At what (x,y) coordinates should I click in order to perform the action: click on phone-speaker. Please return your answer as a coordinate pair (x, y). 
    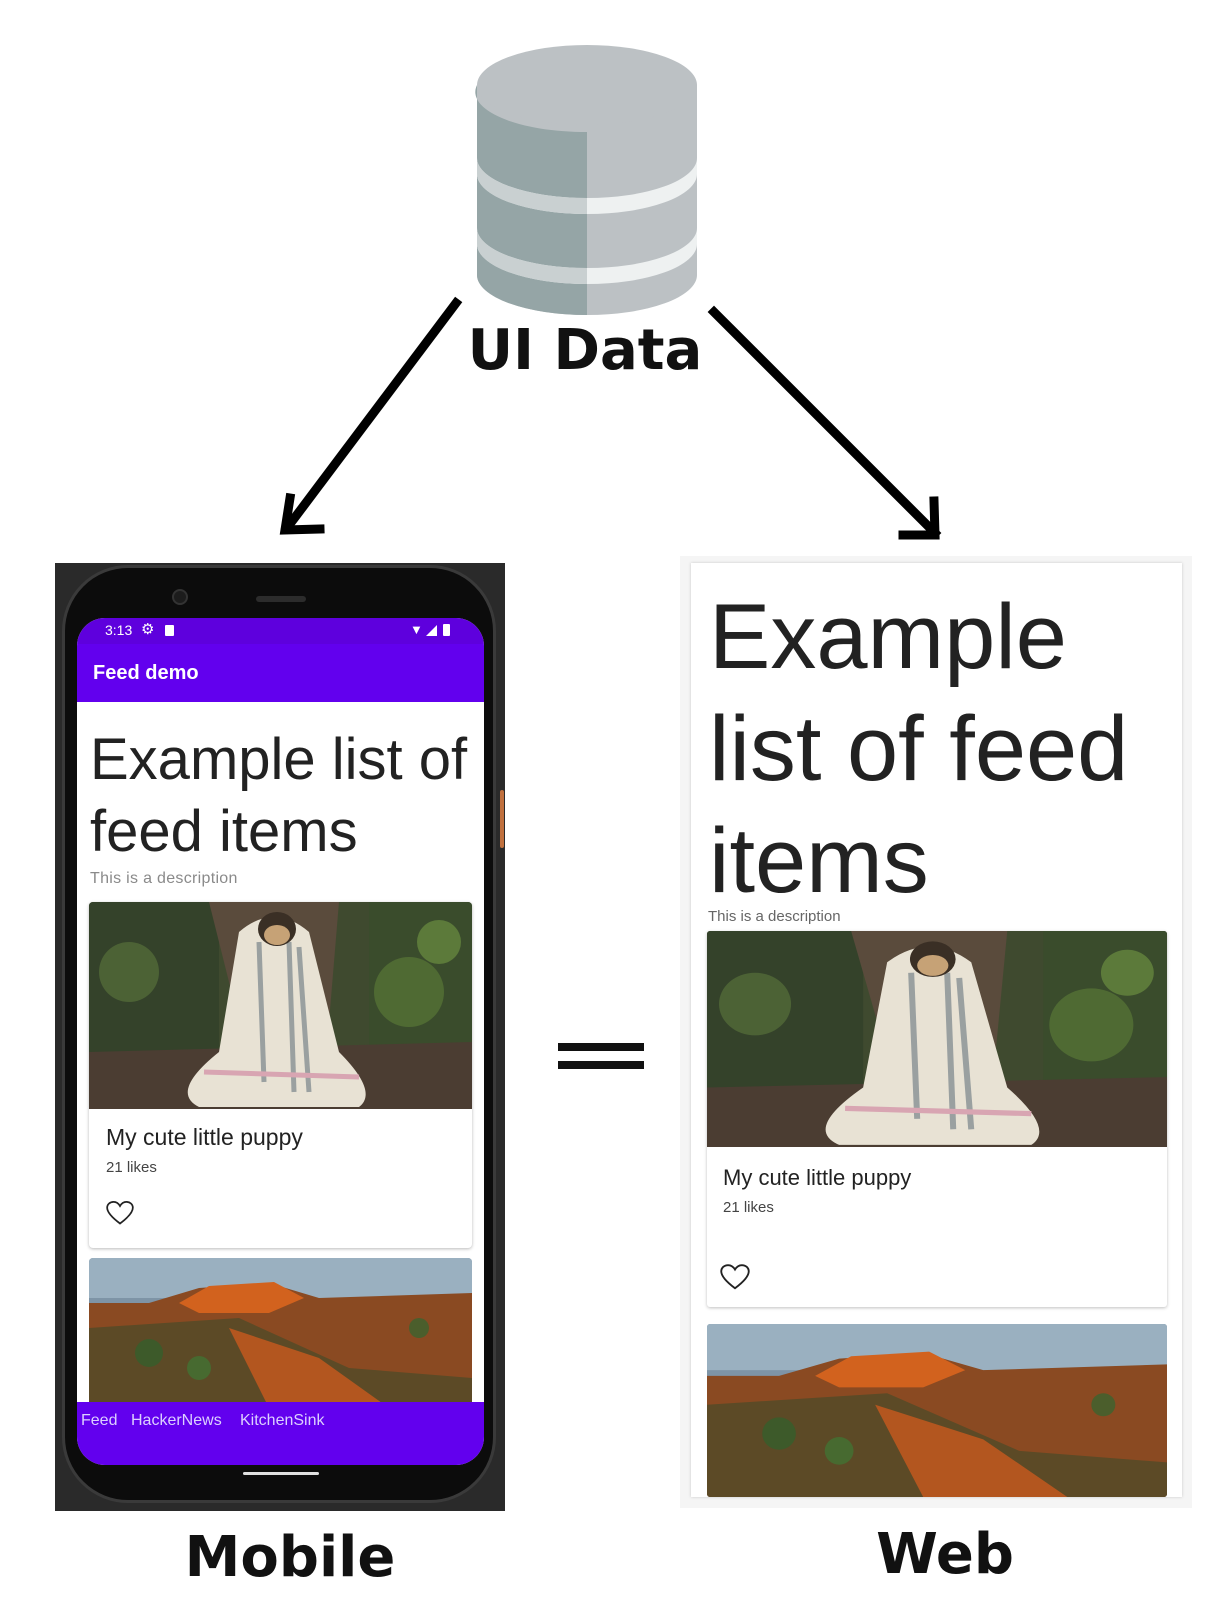
    Looking at the image, I should click on (281, 599).